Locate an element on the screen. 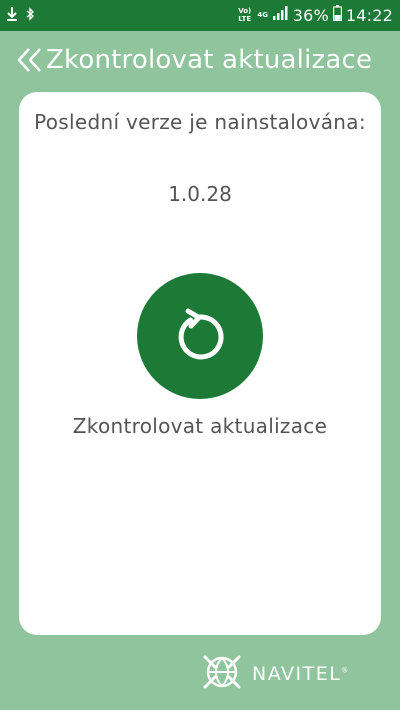  check-updates-button is located at coordinates (200, 336).